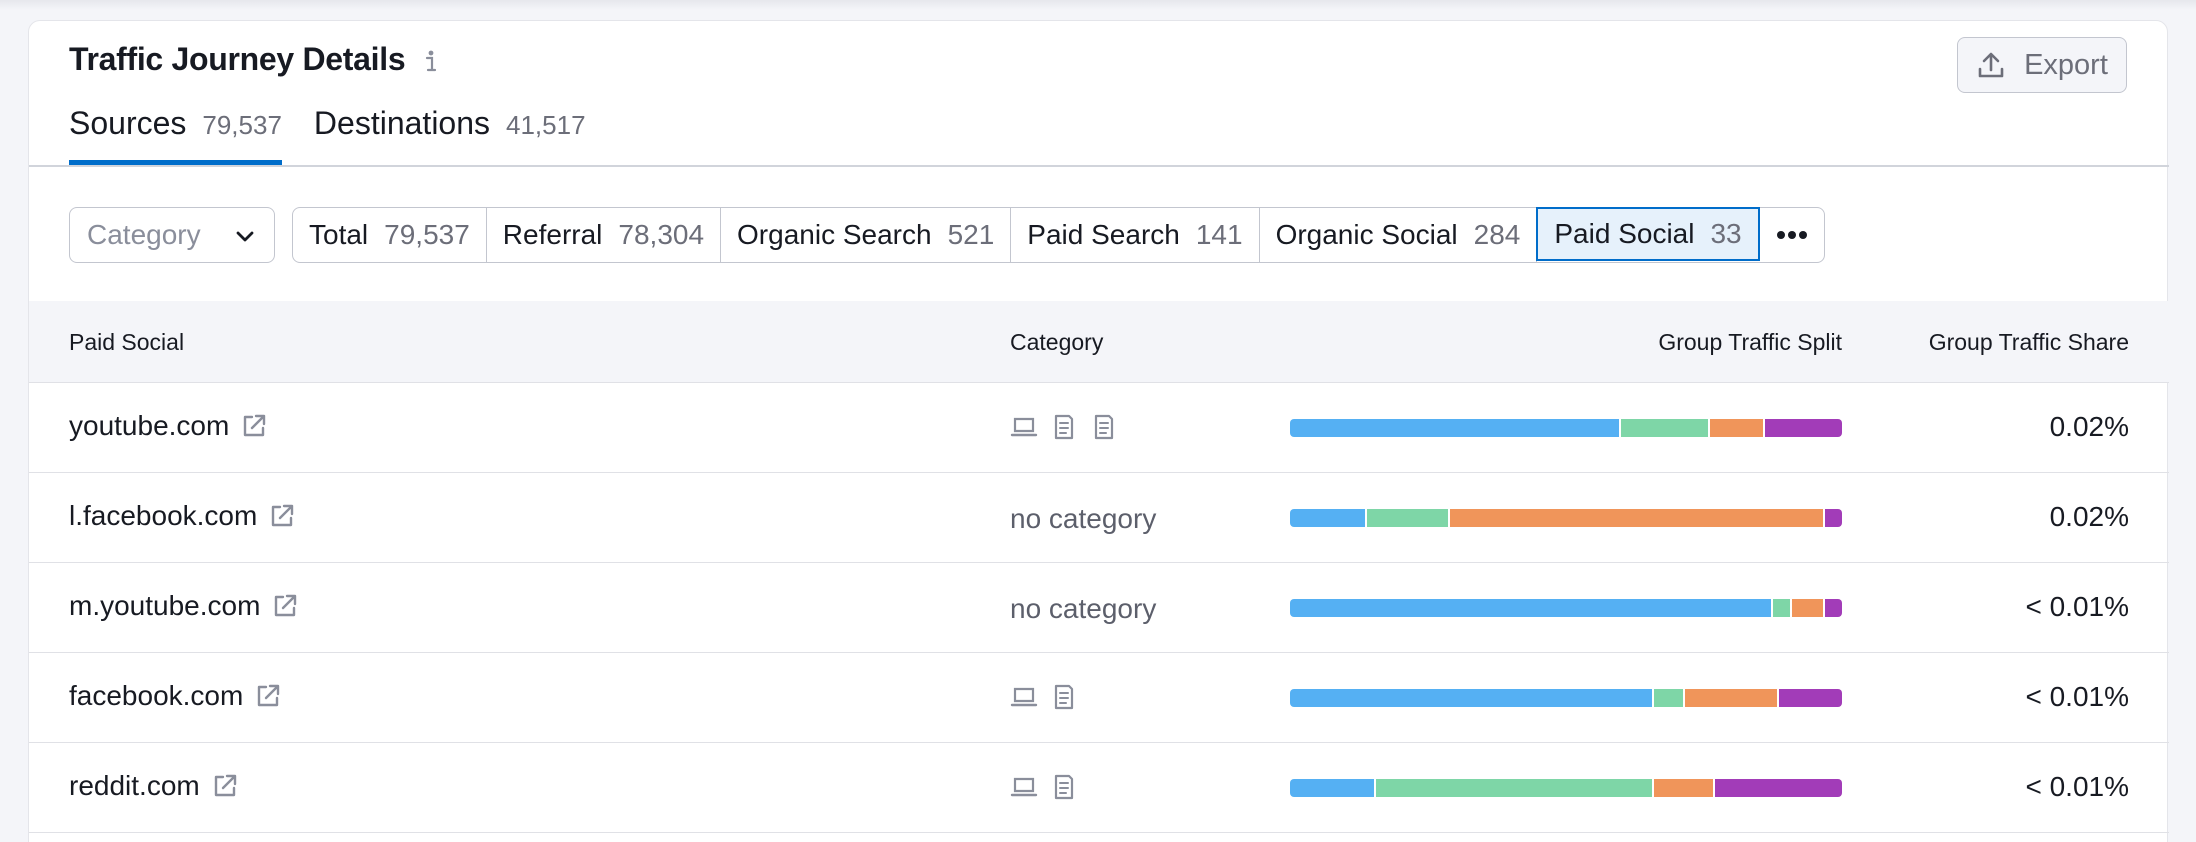 The width and height of the screenshot is (2196, 842). I want to click on tabs-divider, so click(1099, 166).